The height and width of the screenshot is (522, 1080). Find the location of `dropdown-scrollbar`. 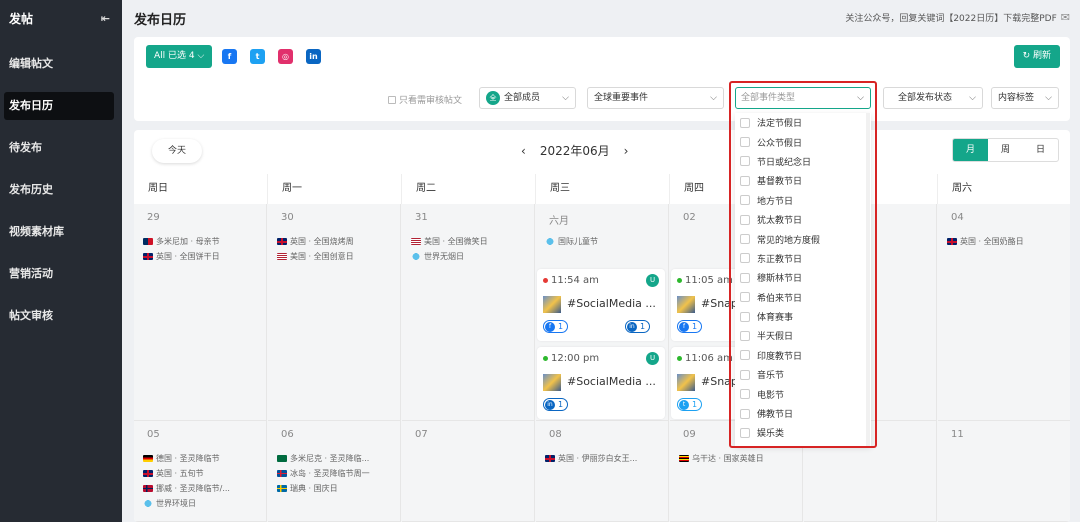

dropdown-scrollbar is located at coordinates (868, 279).